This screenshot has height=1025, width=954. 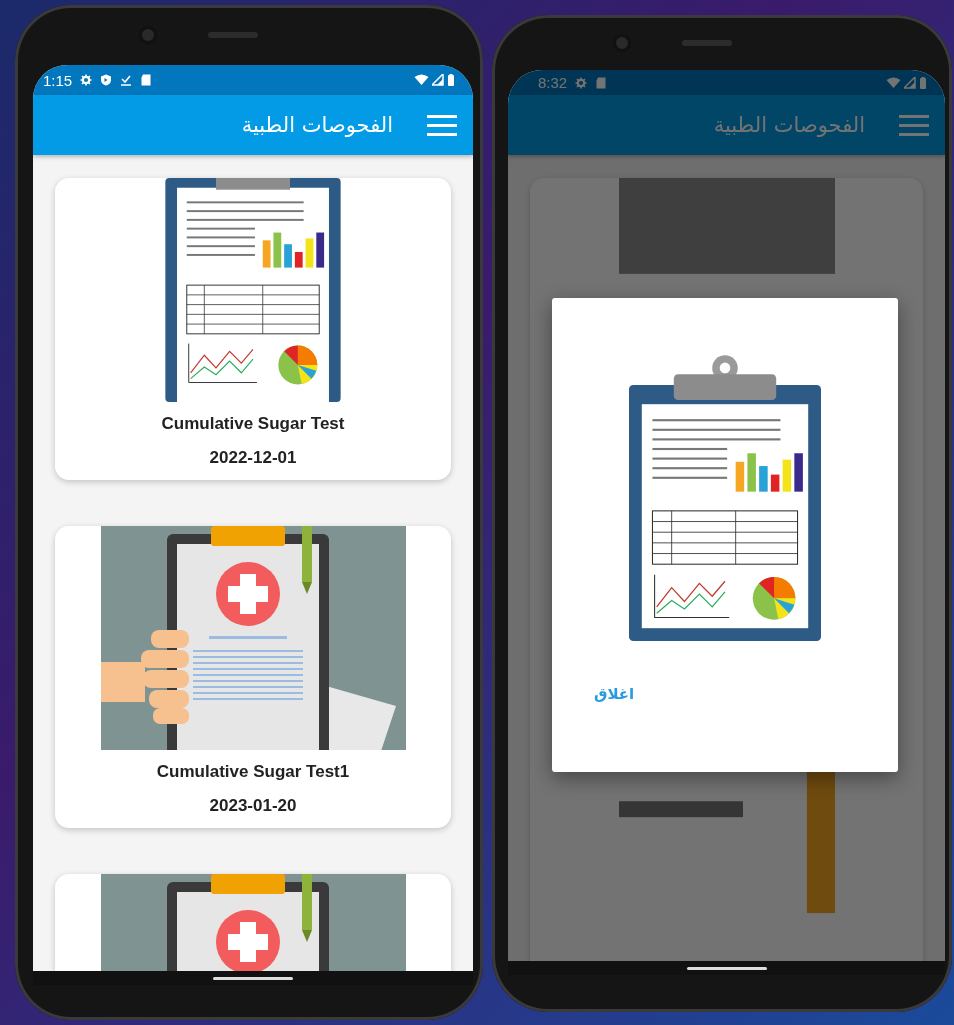 What do you see at coordinates (253, 329) in the screenshot?
I see `test-card: Cumulative Sugar Test 2022-12-01` at bounding box center [253, 329].